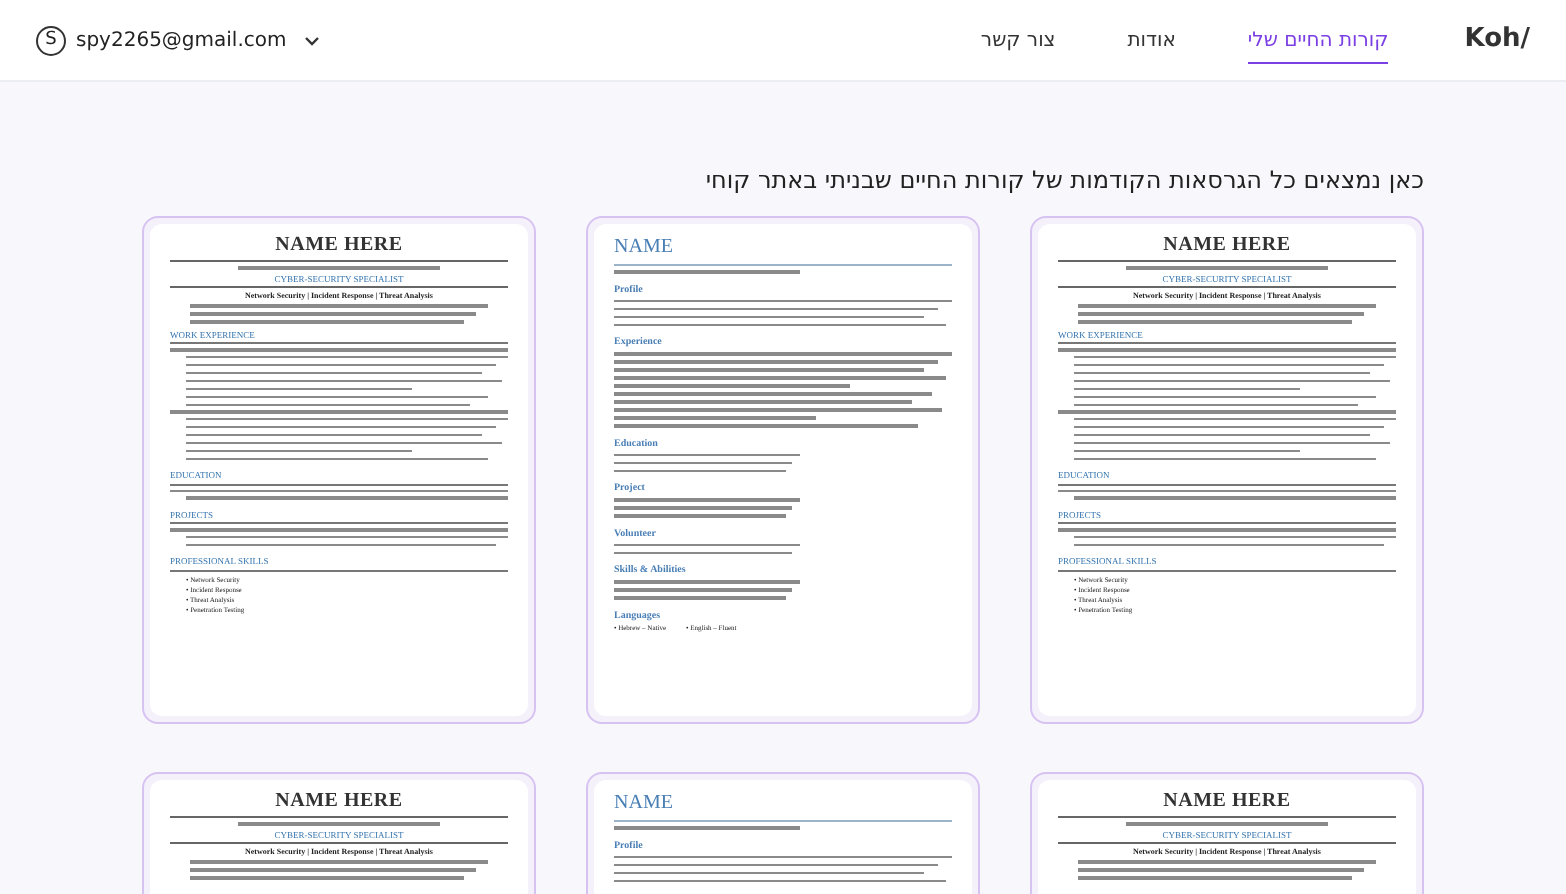 The width and height of the screenshot is (1566, 894). What do you see at coordinates (1018, 40) in the screenshot?
I see `nav-link: צור קשר` at bounding box center [1018, 40].